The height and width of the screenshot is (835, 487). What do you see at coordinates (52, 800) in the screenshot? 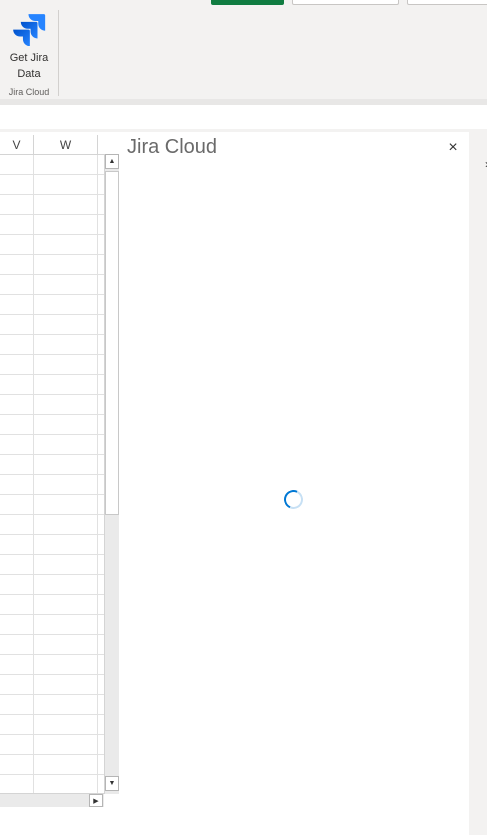
I see `horizontal-scrollbar: ▶` at bounding box center [52, 800].